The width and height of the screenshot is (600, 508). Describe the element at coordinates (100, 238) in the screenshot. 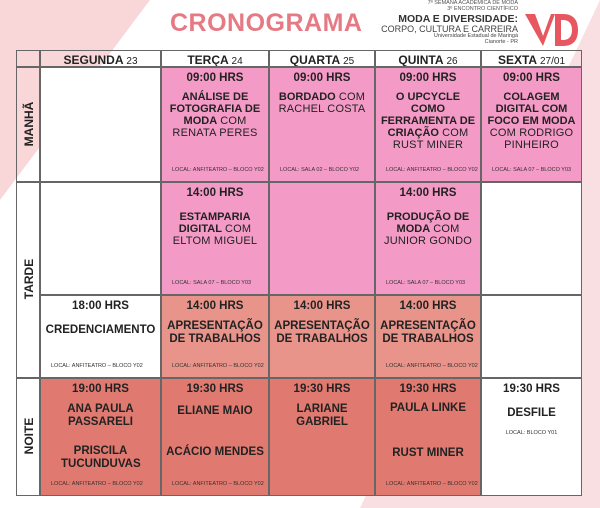

I see `slot-segunda-tarde` at that location.